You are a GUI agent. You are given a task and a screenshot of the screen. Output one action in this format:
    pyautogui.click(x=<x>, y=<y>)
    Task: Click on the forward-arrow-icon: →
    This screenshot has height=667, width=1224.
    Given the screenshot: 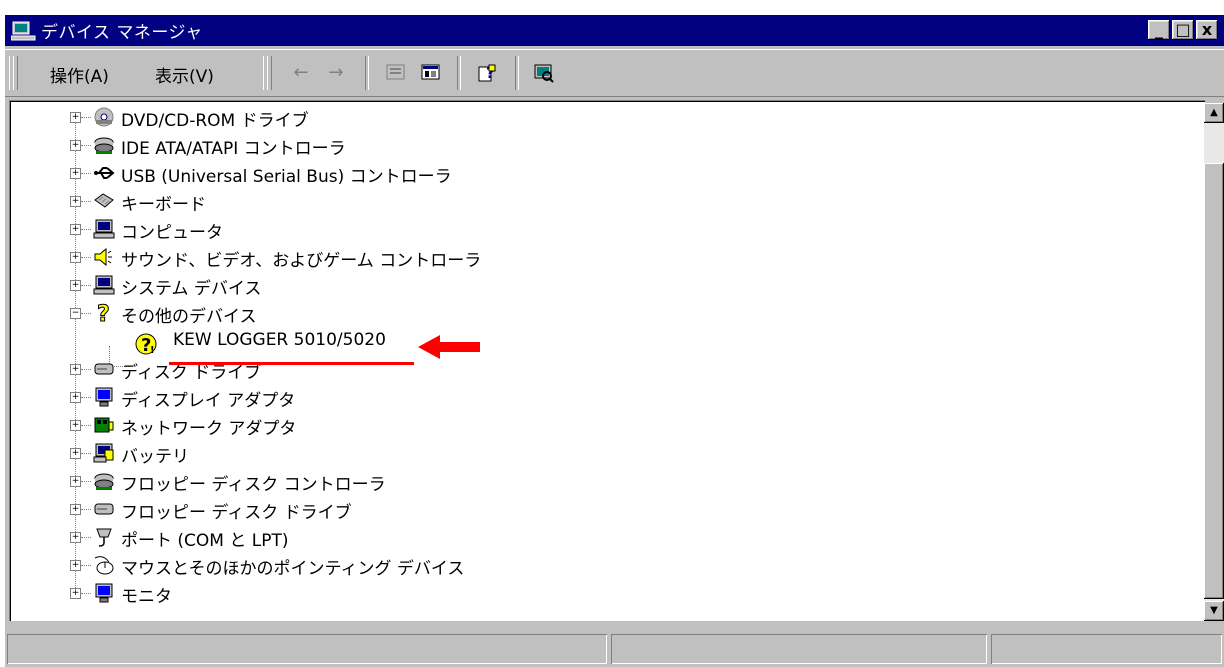 What is the action you would take?
    pyautogui.click(x=336, y=73)
    